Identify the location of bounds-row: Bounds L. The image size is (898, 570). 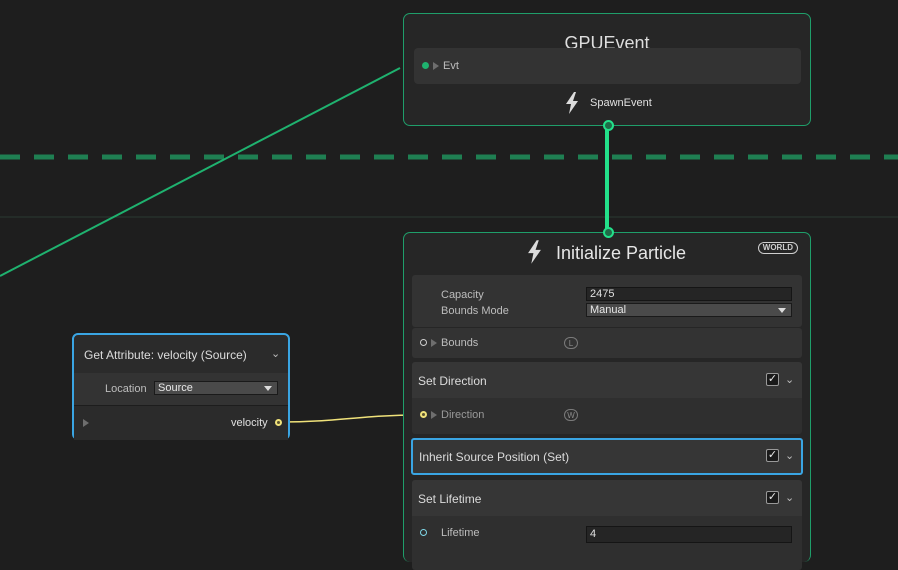
(607, 343).